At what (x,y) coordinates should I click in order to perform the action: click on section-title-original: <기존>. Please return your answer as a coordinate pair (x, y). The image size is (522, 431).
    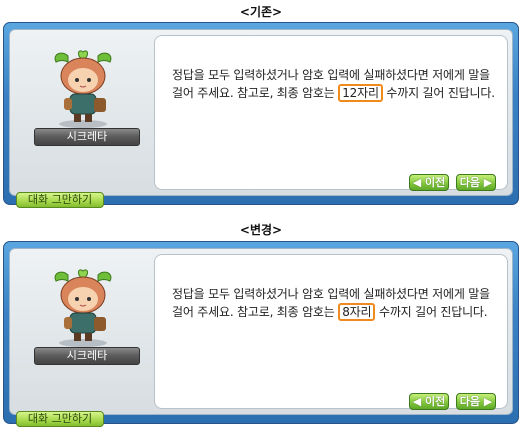
    Looking at the image, I should click on (261, 12).